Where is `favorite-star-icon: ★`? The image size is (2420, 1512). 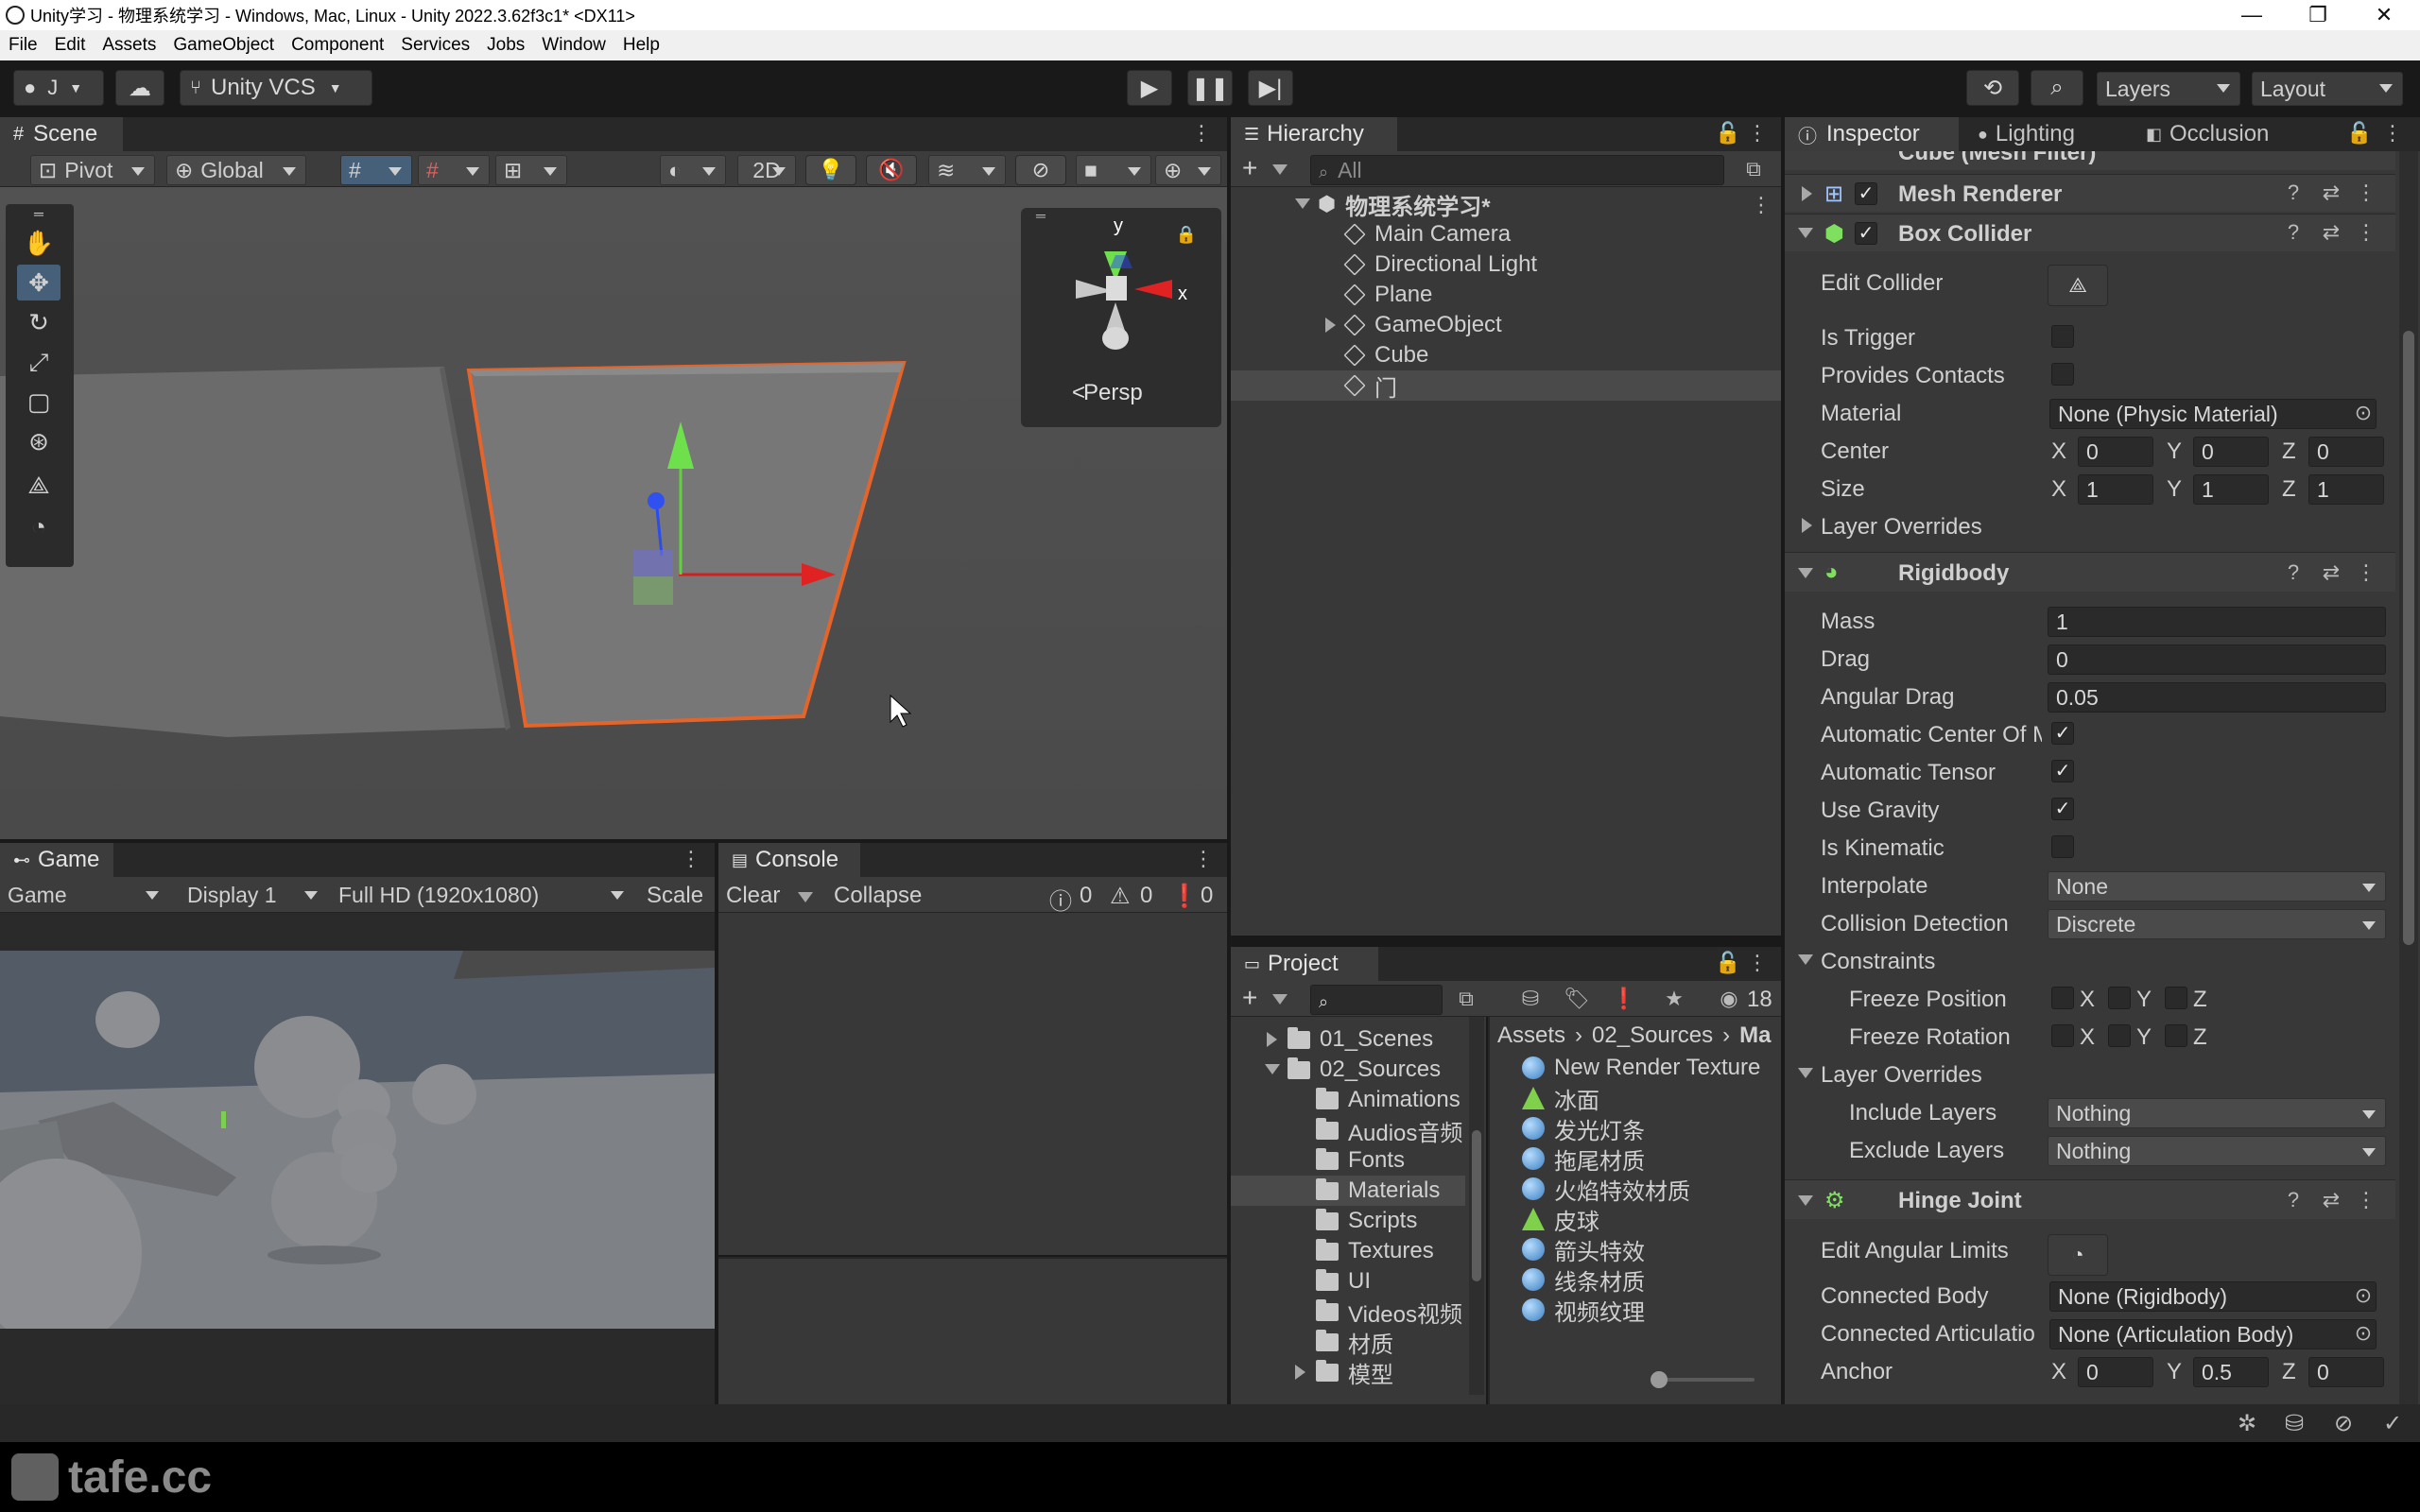 favorite-star-icon: ★ is located at coordinates (1674, 999).